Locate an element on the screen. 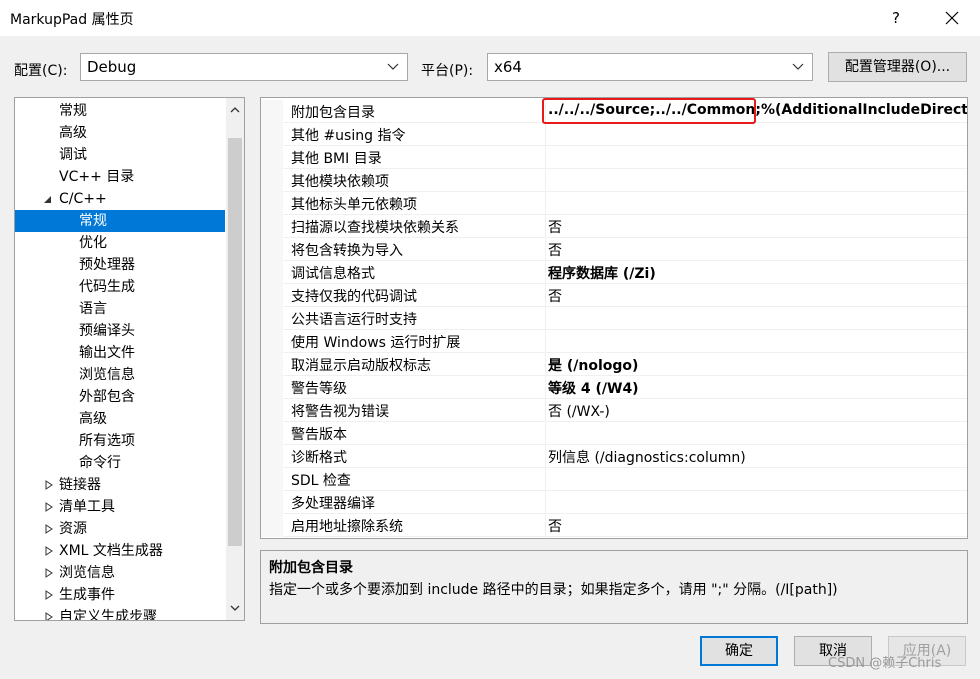 This screenshot has width=980, height=679. tree-item: XML 文档生成器 is located at coordinates (120, 551).